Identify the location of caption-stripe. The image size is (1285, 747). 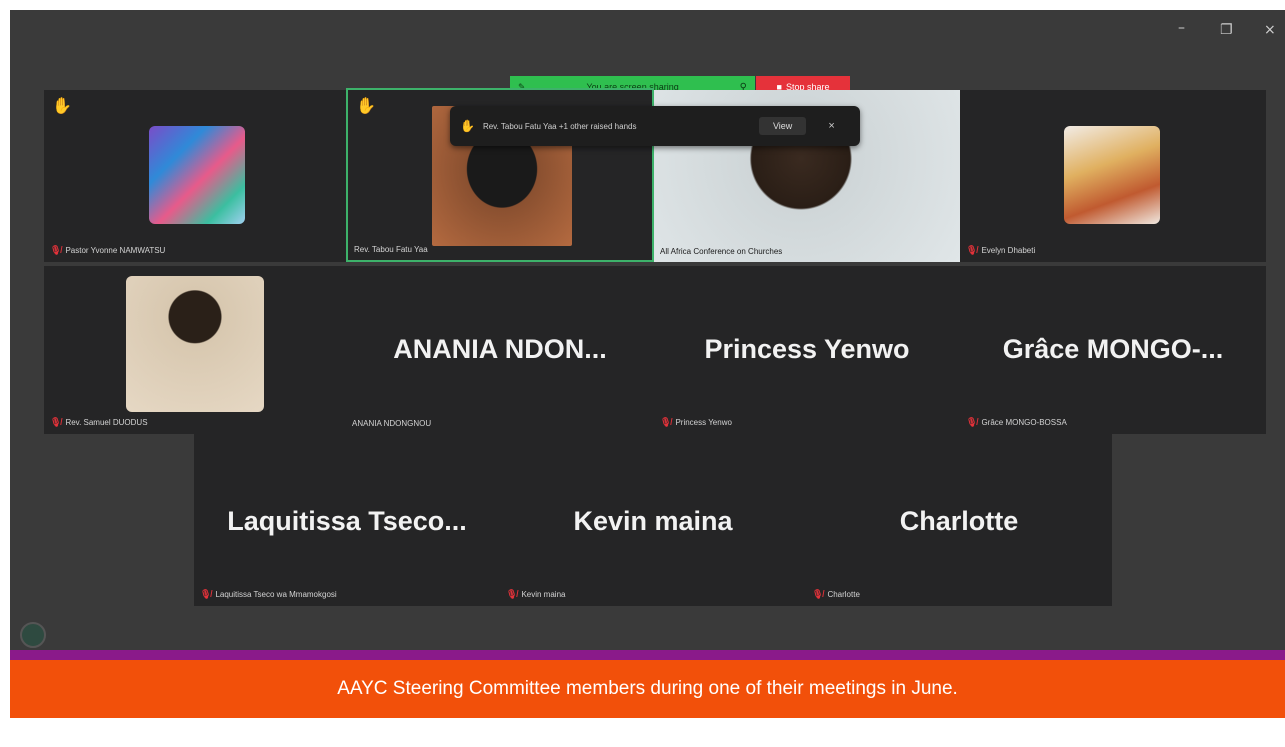
(647, 655).